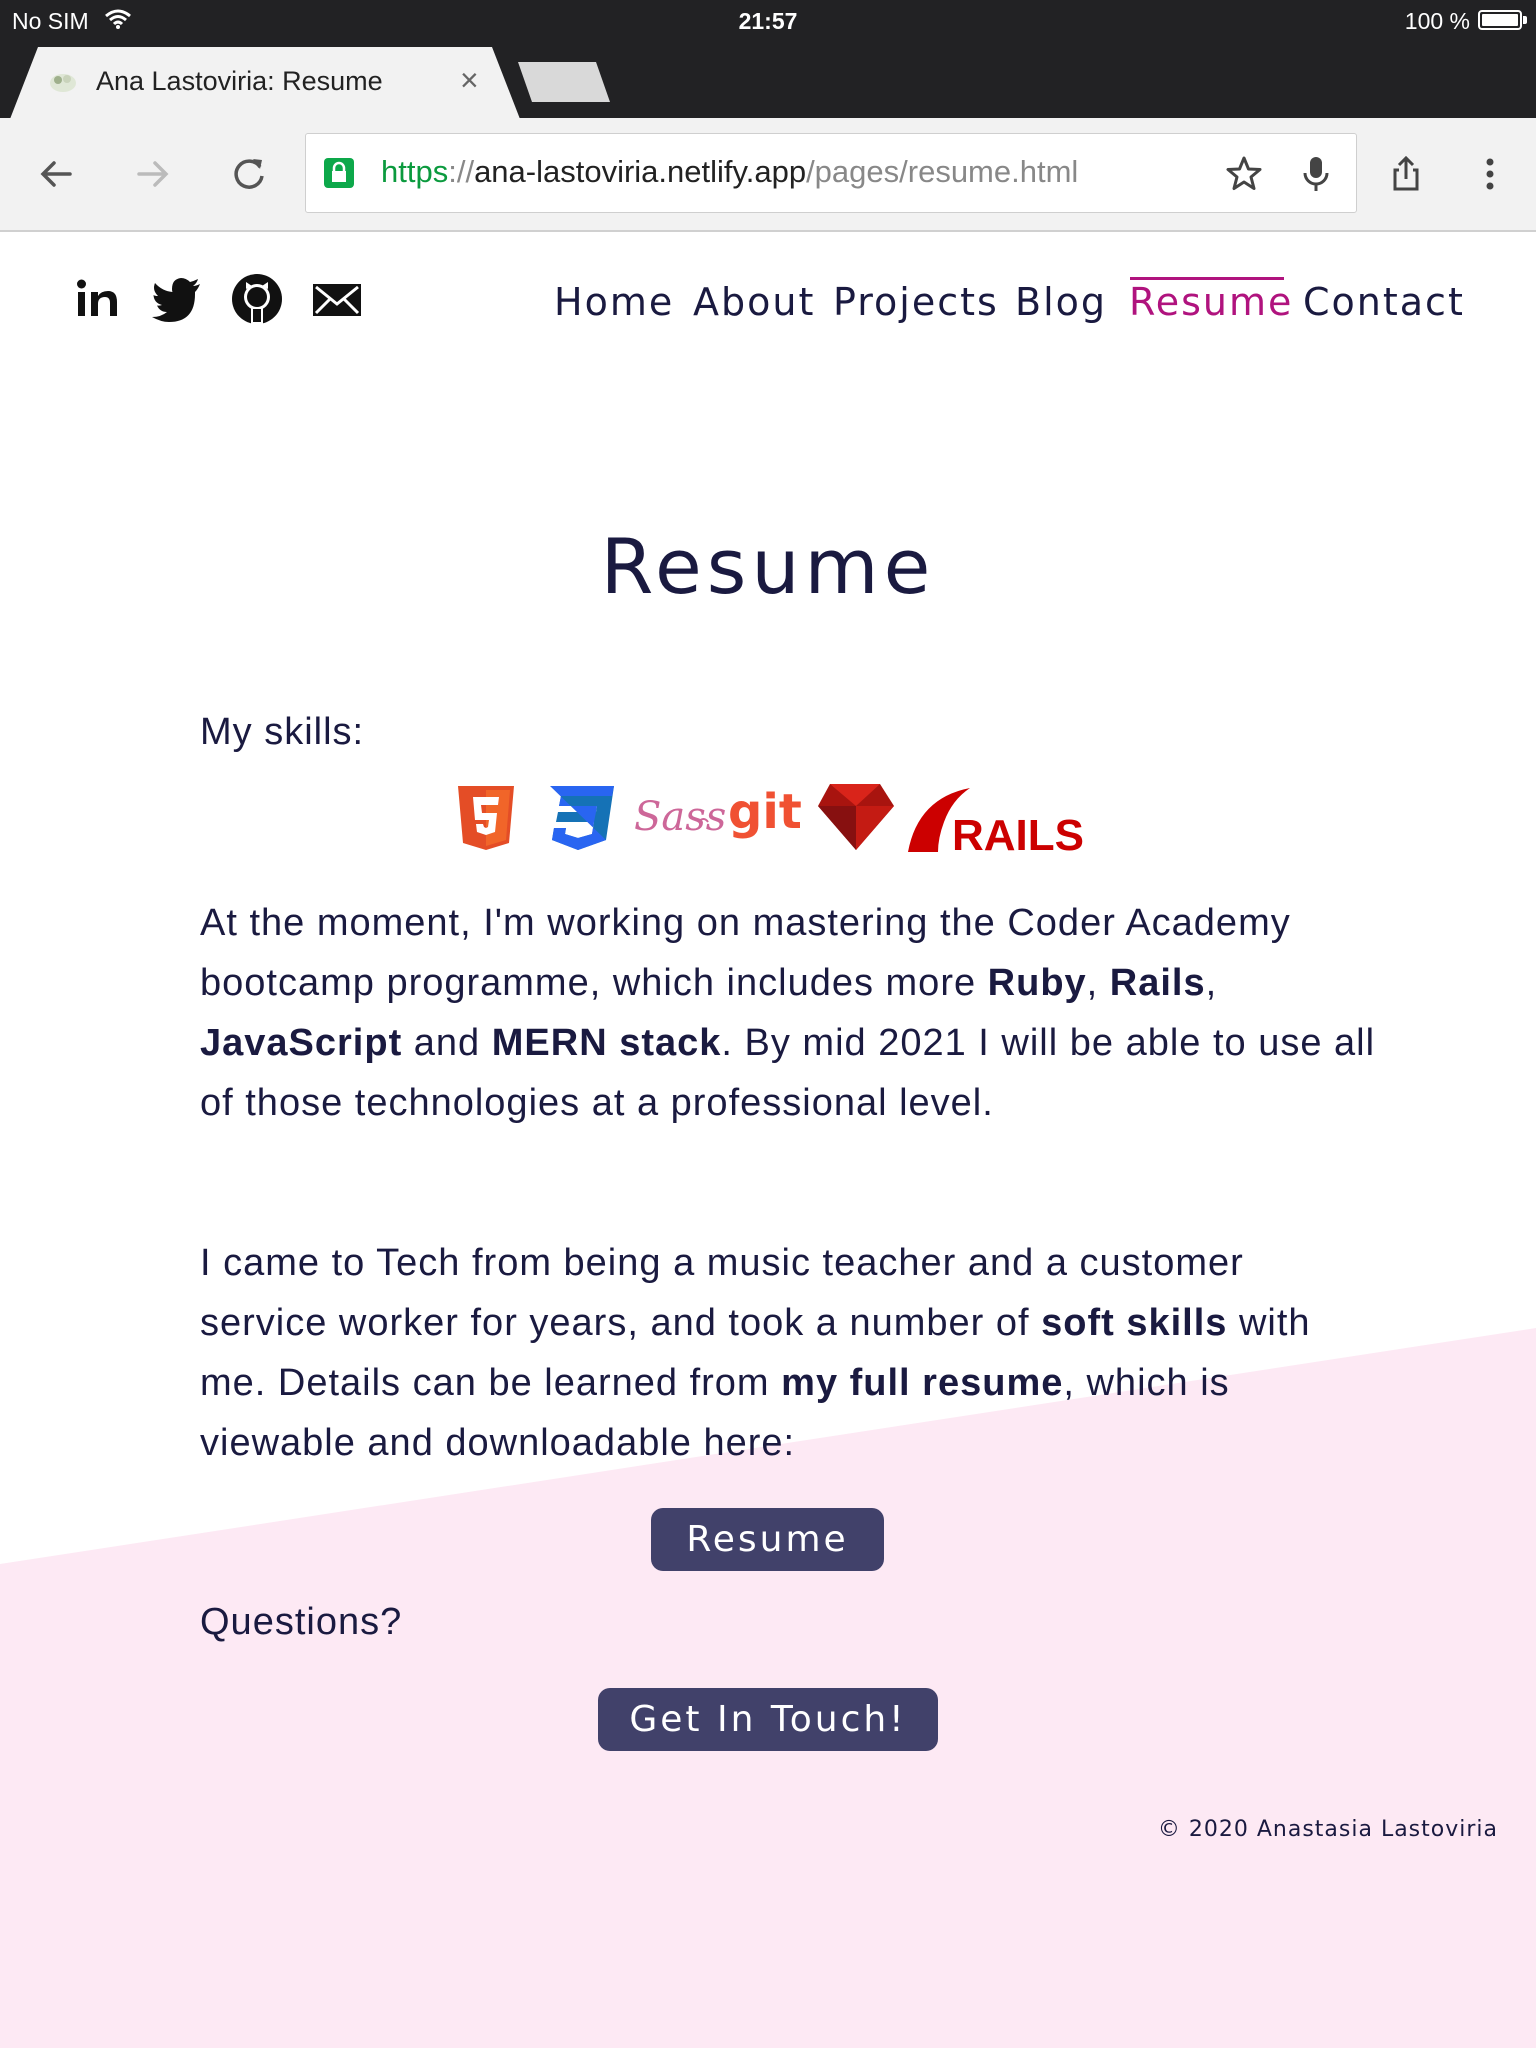  Describe the element at coordinates (754, 302) in the screenshot. I see `nav-about: About` at that location.